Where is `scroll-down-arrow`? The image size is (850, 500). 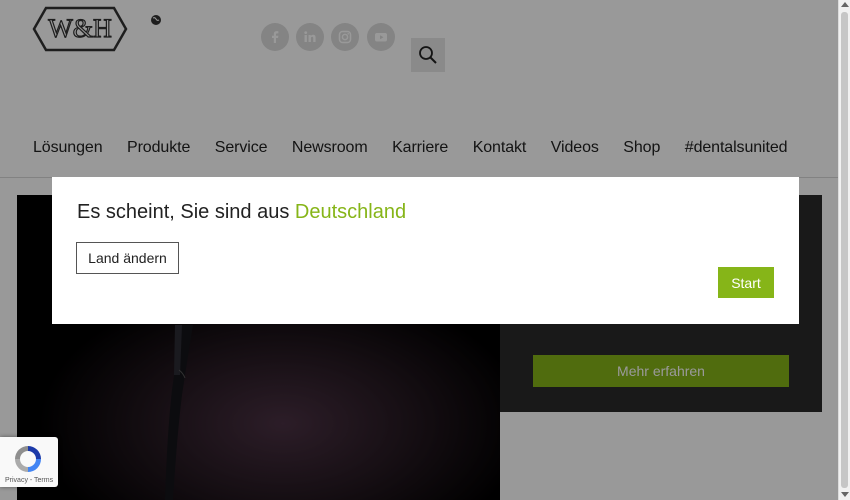 scroll-down-arrow is located at coordinates (845, 494).